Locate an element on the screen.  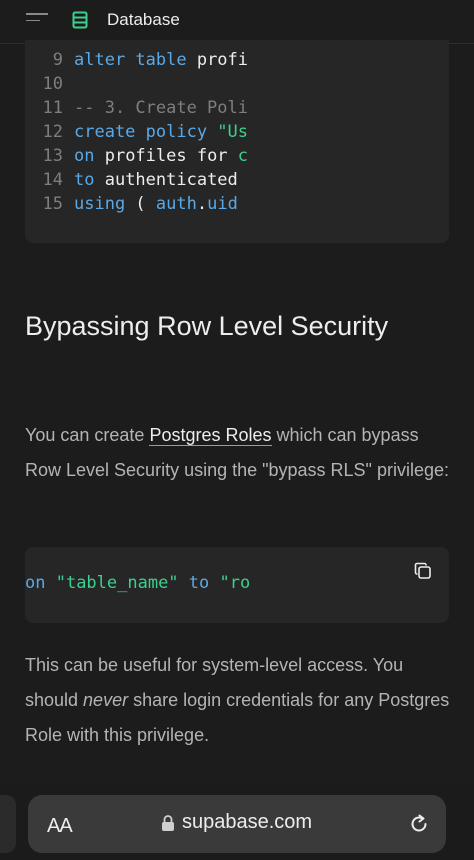
code-token: on is located at coordinates (40, 583).